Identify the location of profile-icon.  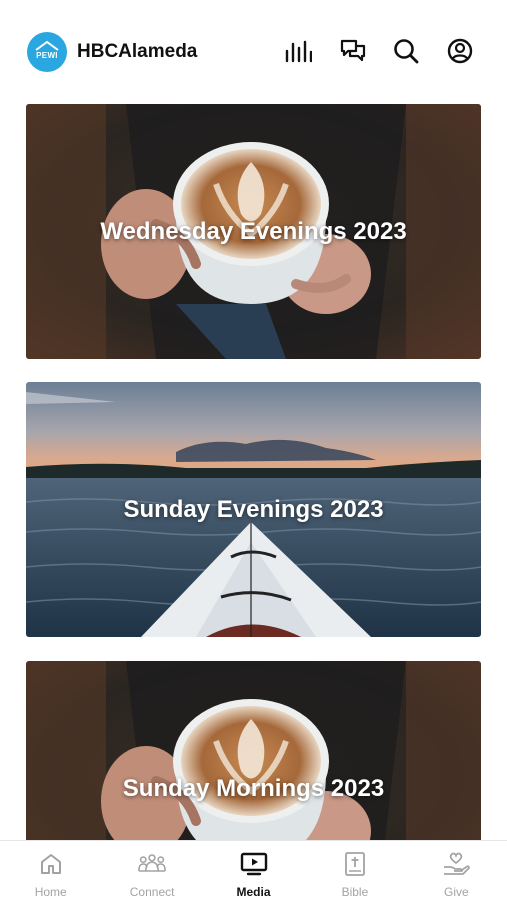
(460, 51).